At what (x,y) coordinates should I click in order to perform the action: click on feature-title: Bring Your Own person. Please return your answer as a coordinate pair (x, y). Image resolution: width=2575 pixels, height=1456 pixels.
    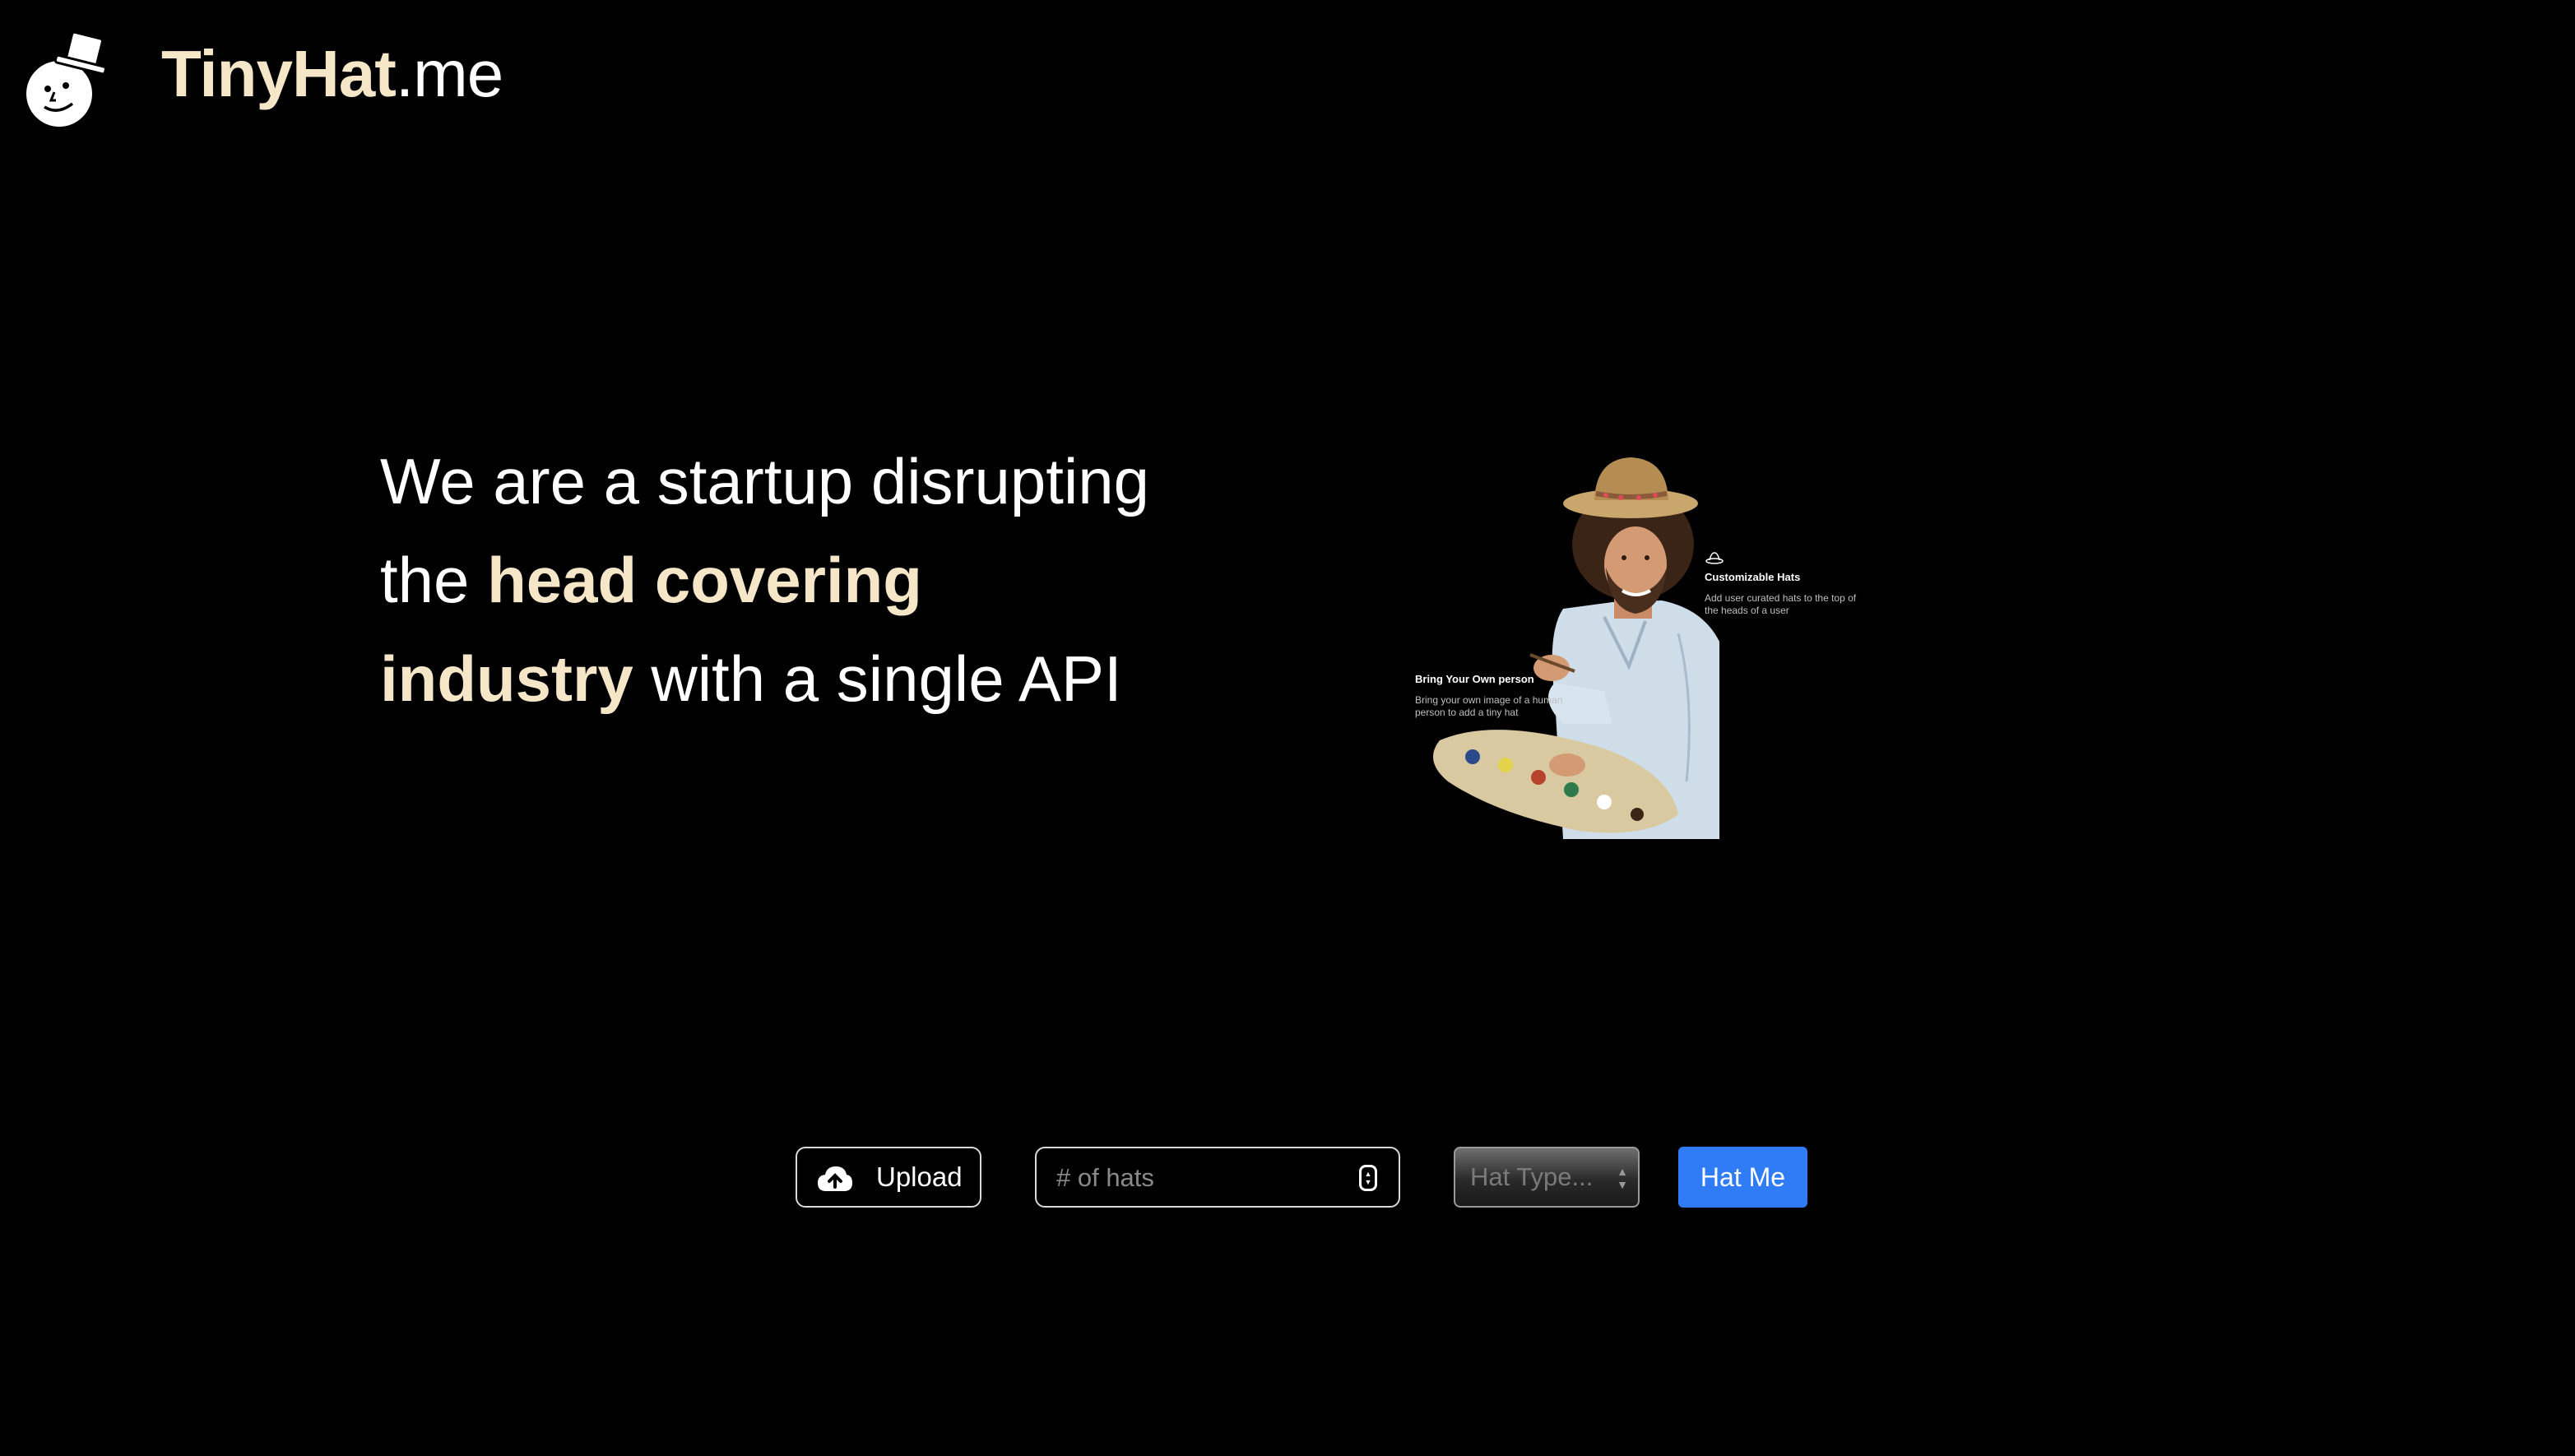
    Looking at the image, I should click on (1474, 679).